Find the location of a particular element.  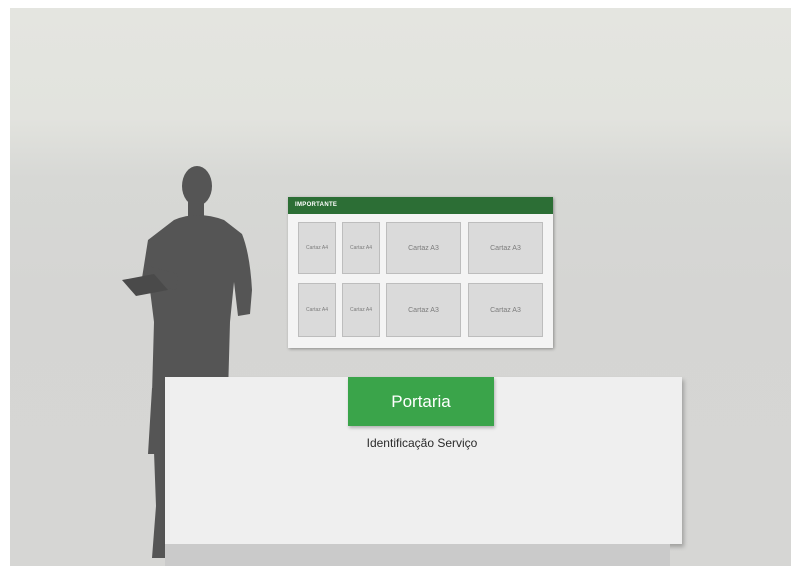

board-header: IMPORTANTE is located at coordinates (420, 205).